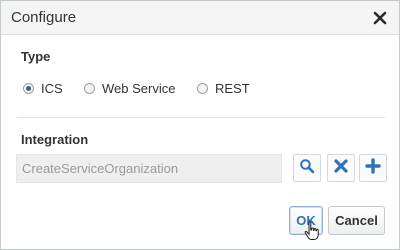 Image resolution: width=400 pixels, height=250 pixels. What do you see at coordinates (52, 88) in the screenshot?
I see `radio-label-ics: ICS` at bounding box center [52, 88].